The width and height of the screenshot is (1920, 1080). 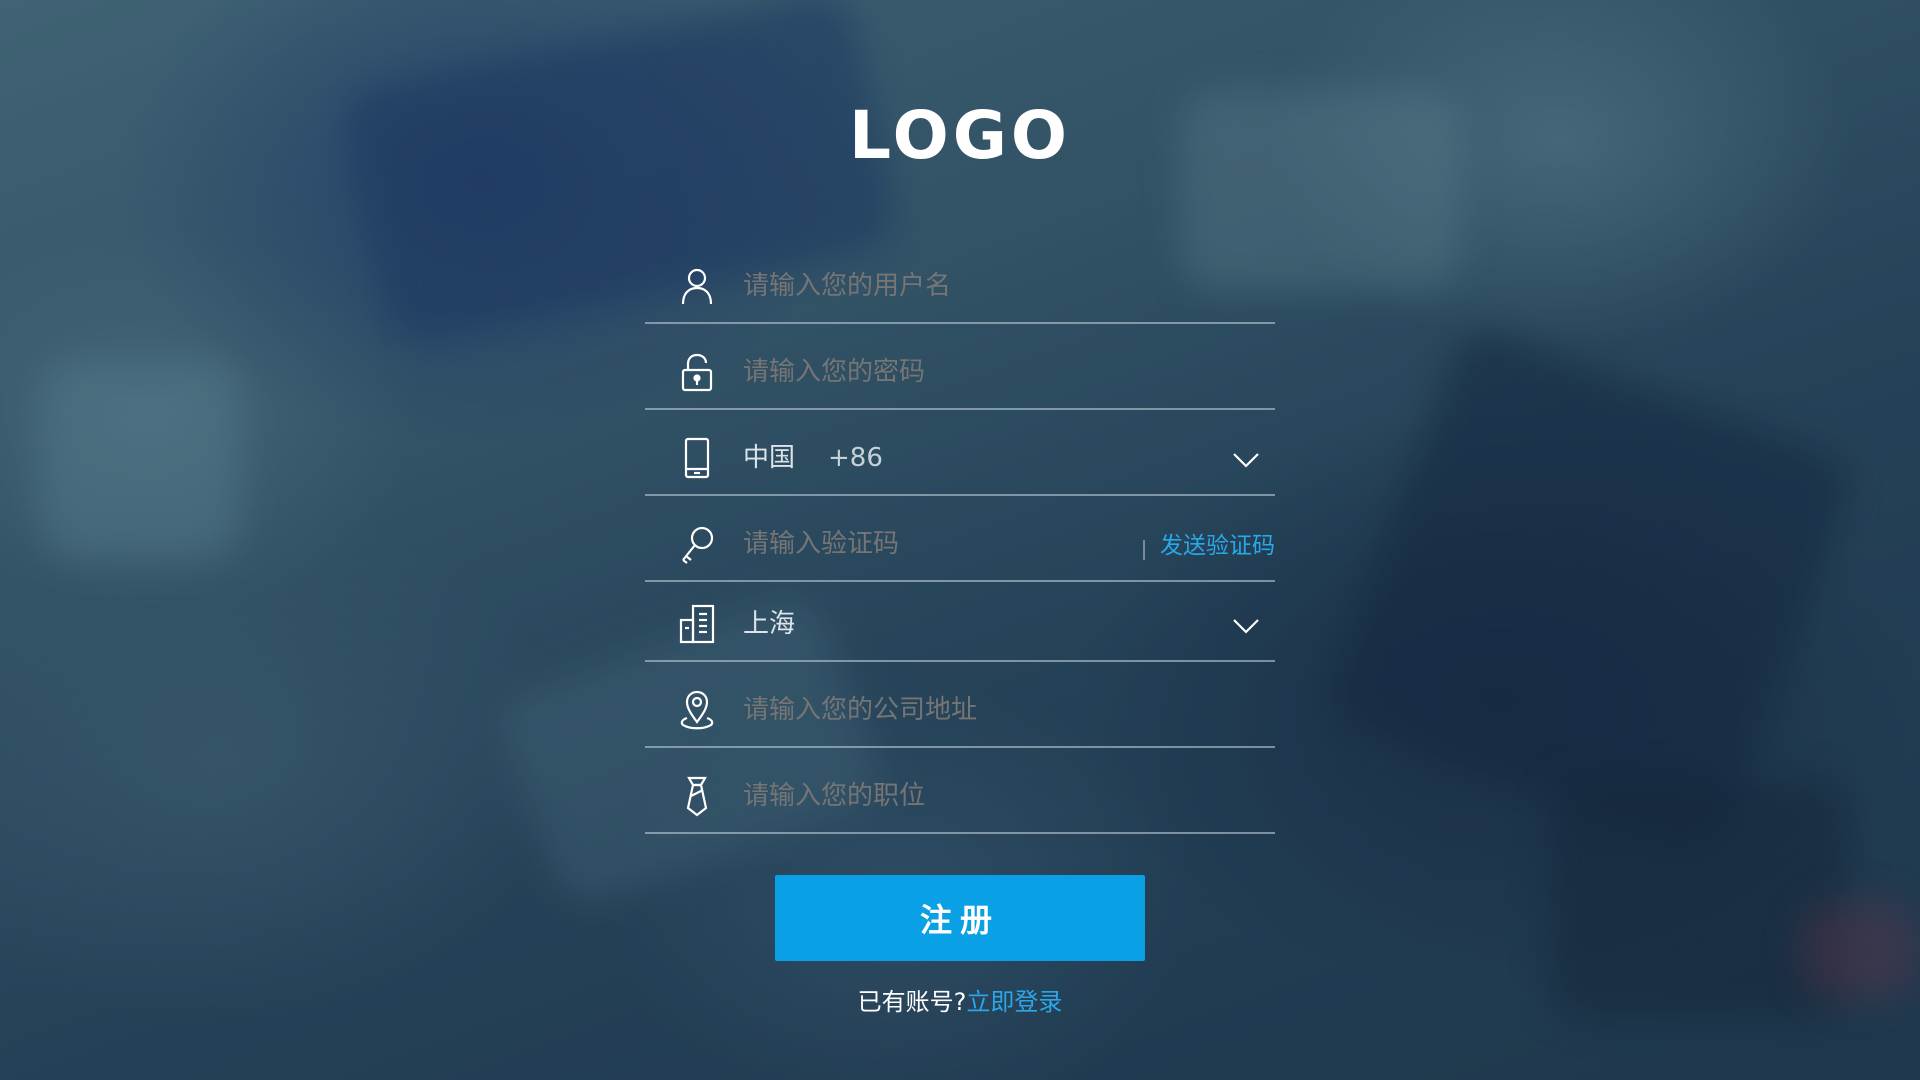 What do you see at coordinates (960, 918) in the screenshot?
I see `register-button: 注册` at bounding box center [960, 918].